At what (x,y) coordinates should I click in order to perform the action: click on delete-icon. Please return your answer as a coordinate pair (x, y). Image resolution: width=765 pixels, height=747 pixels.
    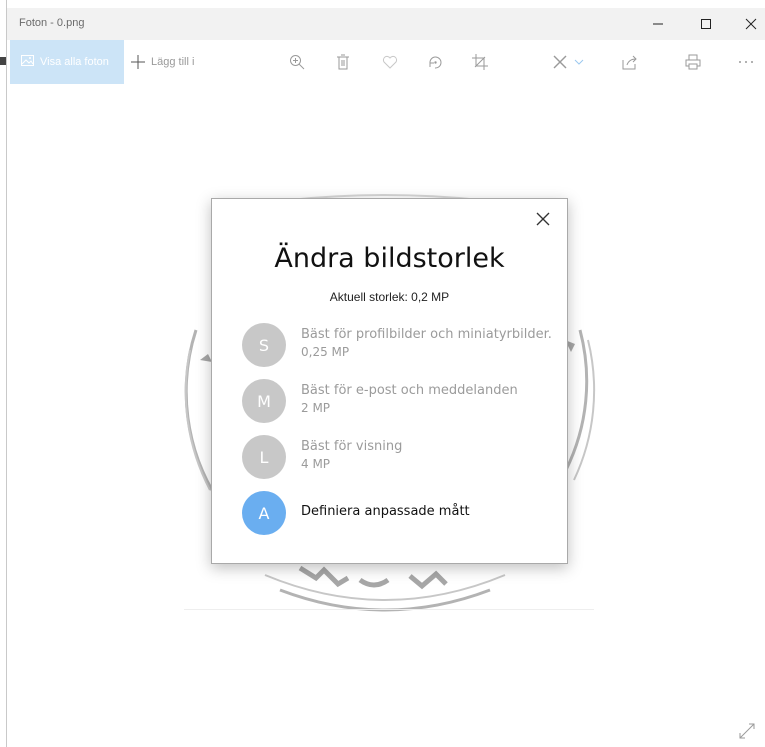
    Looking at the image, I should click on (343, 62).